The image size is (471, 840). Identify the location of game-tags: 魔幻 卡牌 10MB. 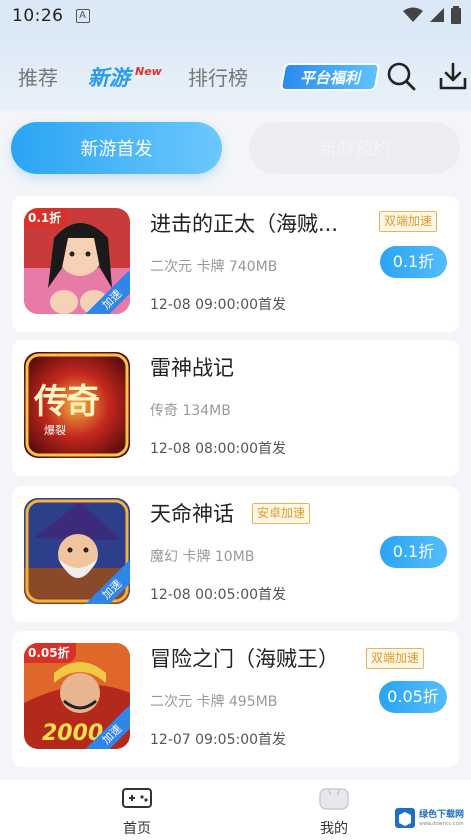
(202, 557).